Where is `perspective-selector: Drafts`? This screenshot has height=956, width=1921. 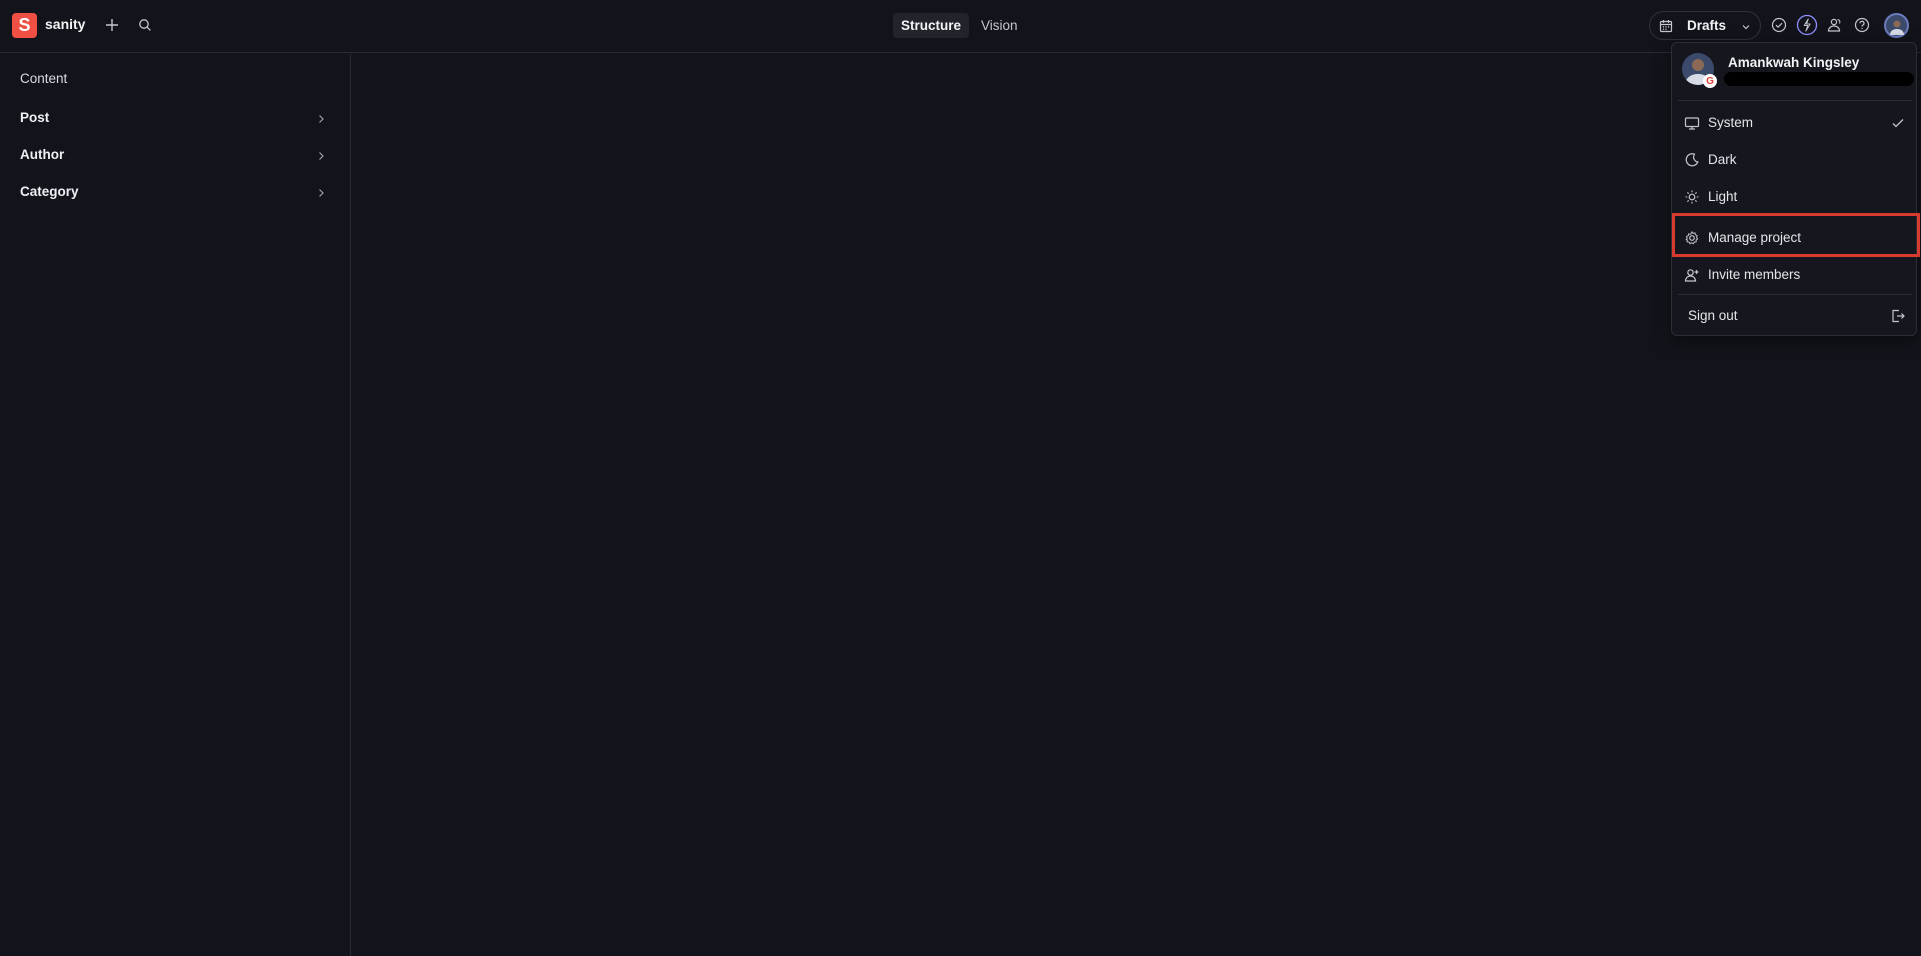 perspective-selector: Drafts is located at coordinates (1705, 25).